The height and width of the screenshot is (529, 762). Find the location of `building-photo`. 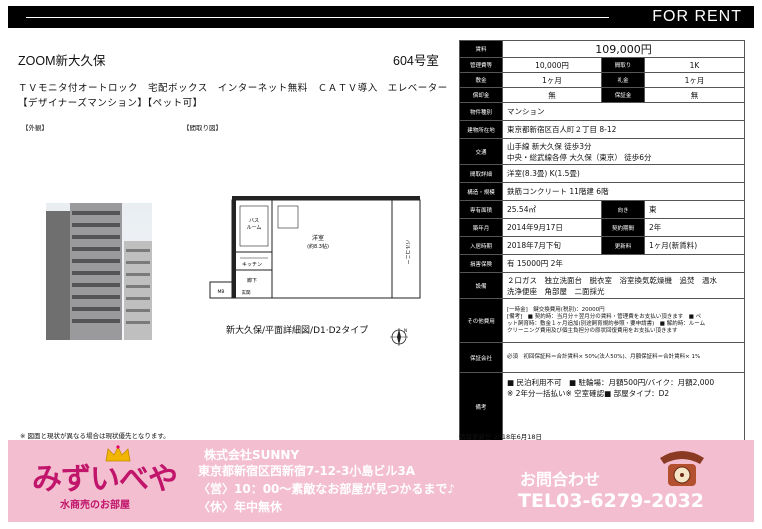

building-photo is located at coordinates (99, 271).